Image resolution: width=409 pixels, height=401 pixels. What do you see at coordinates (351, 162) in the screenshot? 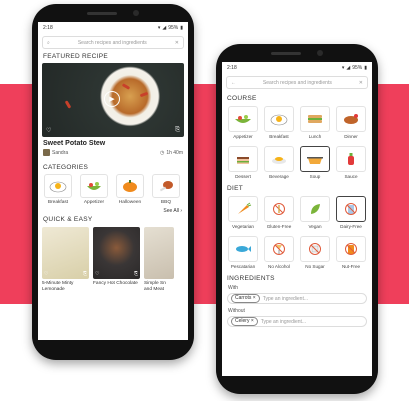
I see `course-sauce: Sauce` at bounding box center [351, 162].